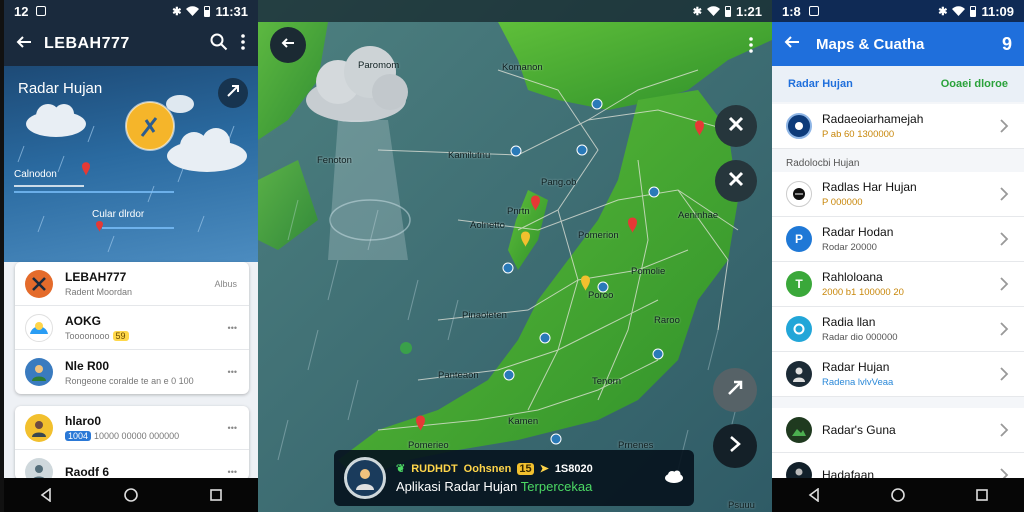 The width and height of the screenshot is (1024, 512). I want to click on map-label: Pomerion, so click(598, 235).